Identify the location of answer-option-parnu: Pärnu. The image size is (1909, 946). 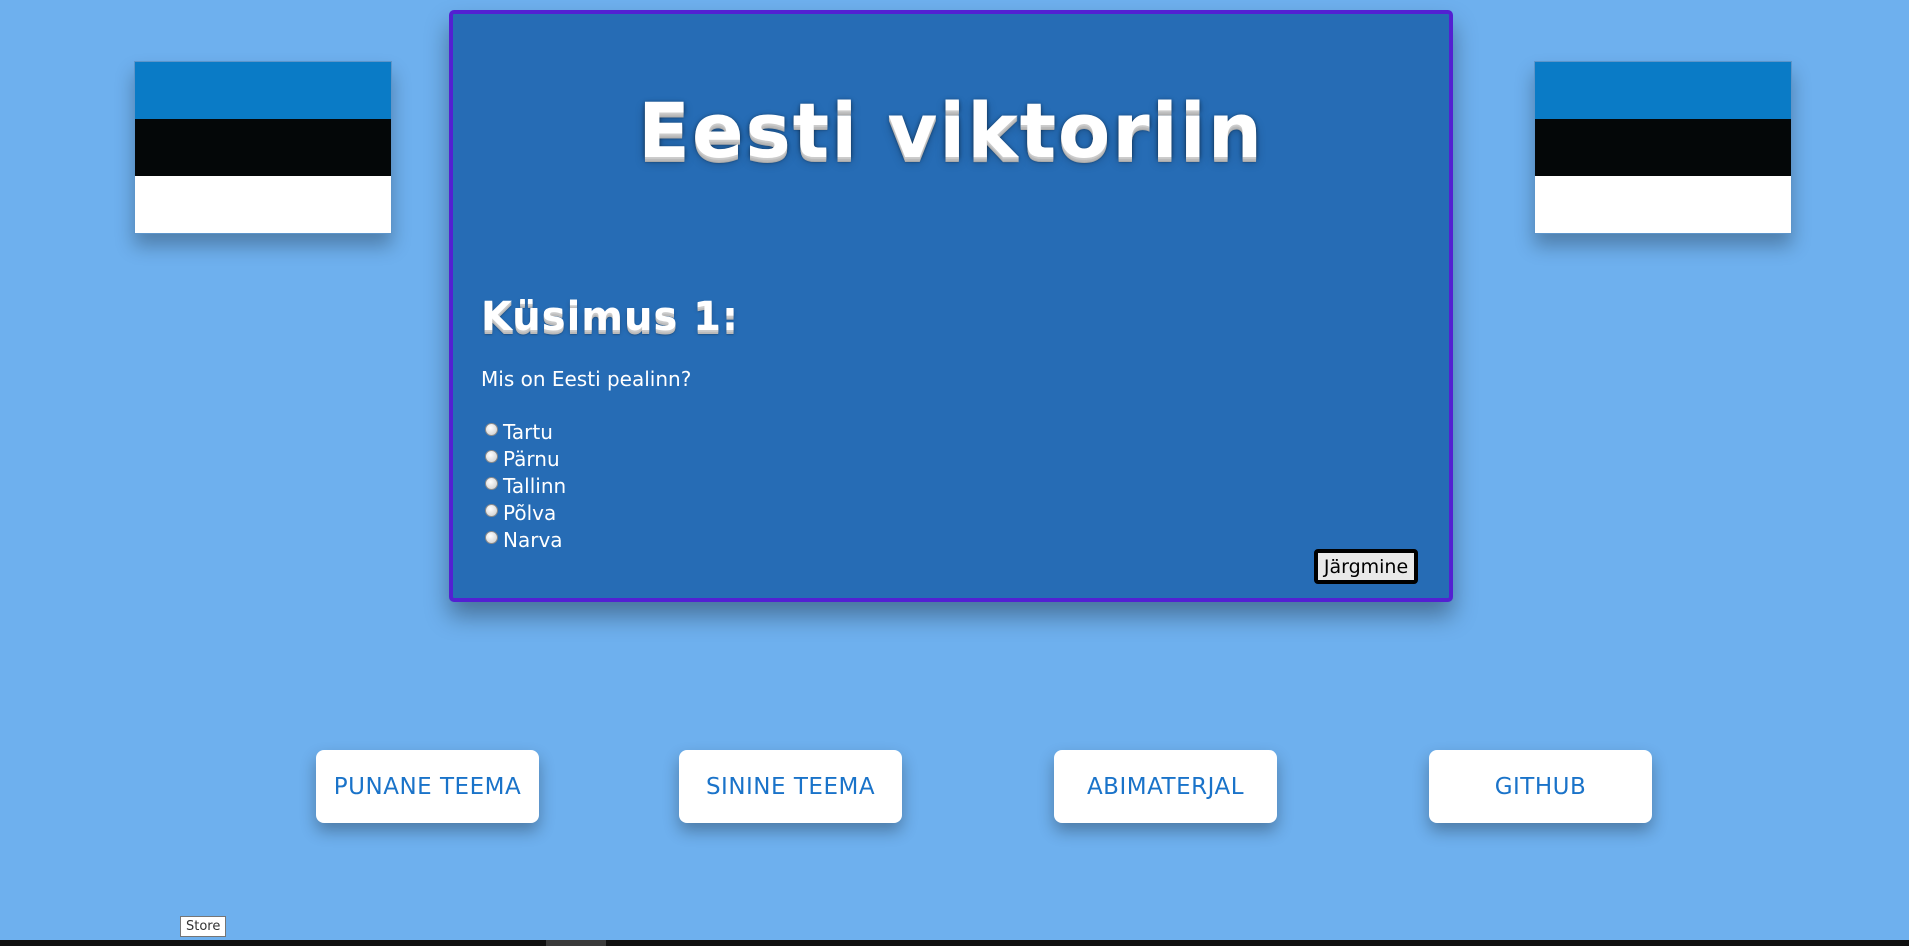
(525, 458).